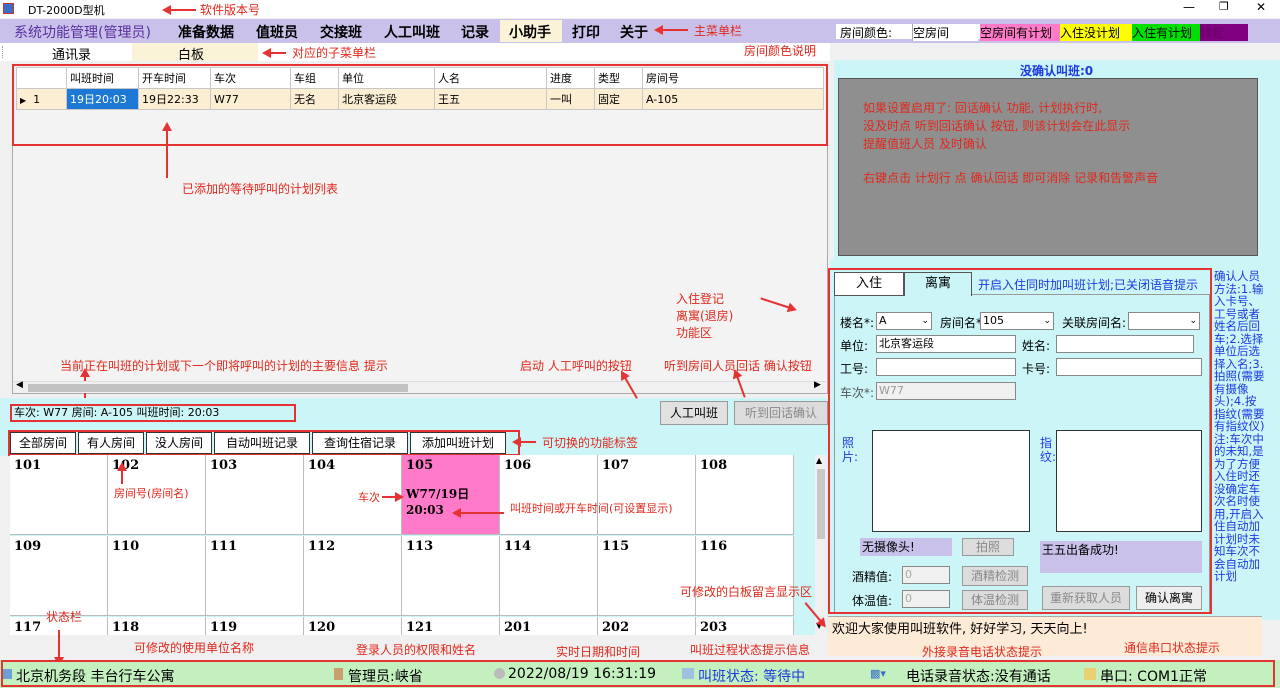  I want to click on room-cell-105: 105 W77/19日 20:03, so click(451, 495).